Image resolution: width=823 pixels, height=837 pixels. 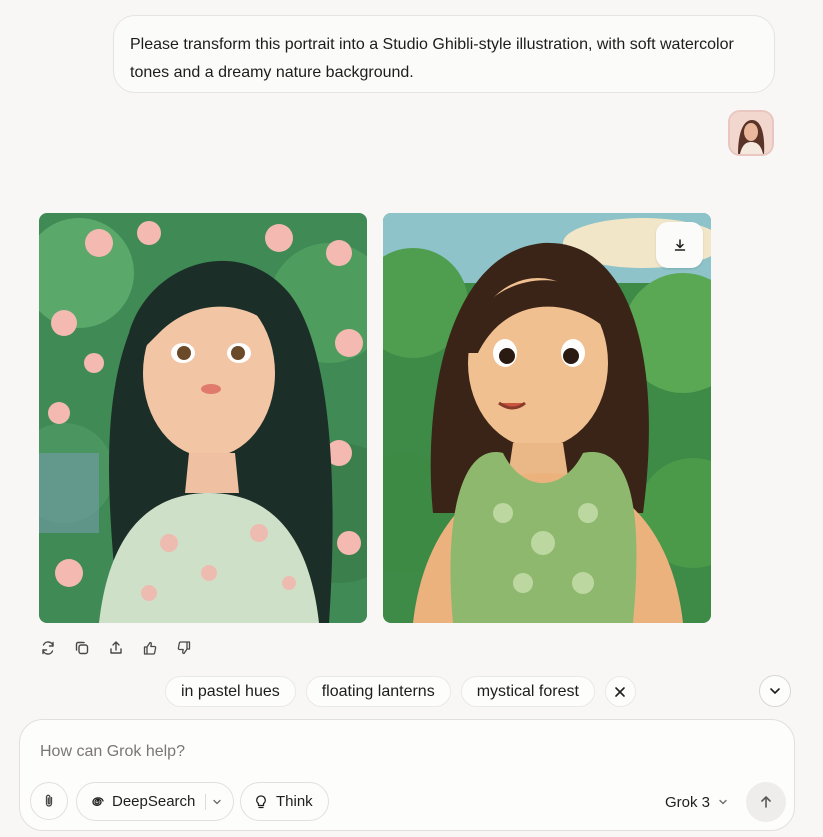 I want to click on send-button, so click(x=766, y=802).